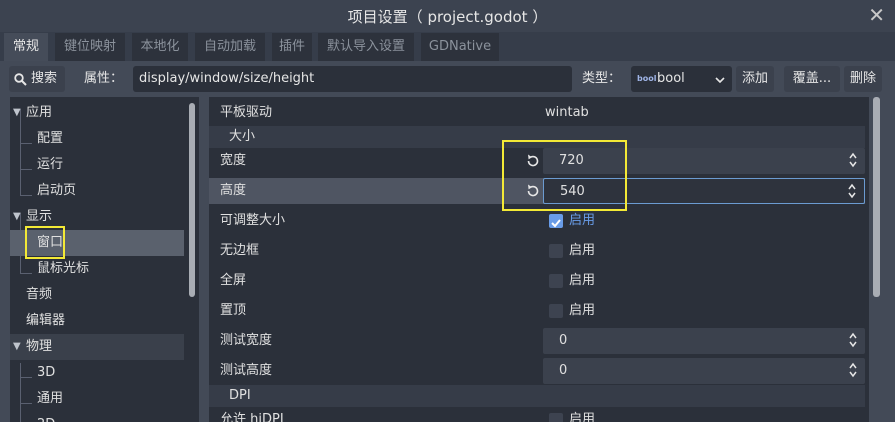 Image resolution: width=895 pixels, height=422 pixels. What do you see at coordinates (97, 321) in the screenshot?
I see `tree-item-editor: 编辑器` at bounding box center [97, 321].